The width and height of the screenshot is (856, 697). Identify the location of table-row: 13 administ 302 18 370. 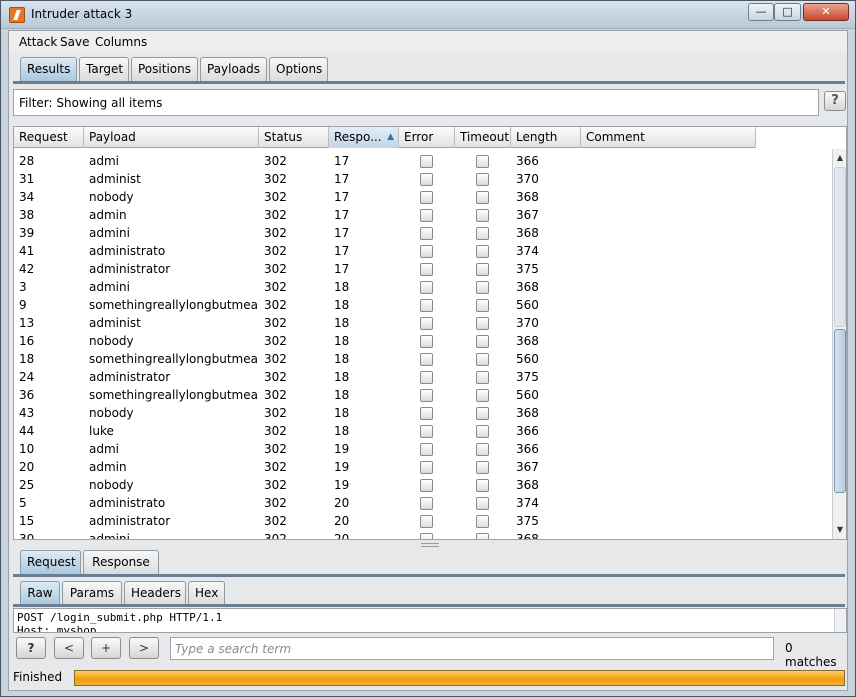
(385, 324).